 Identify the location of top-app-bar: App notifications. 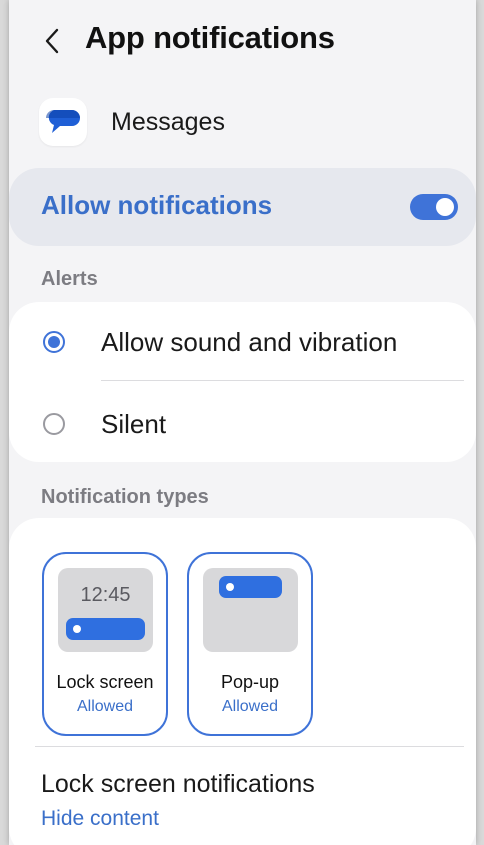
(242, 42).